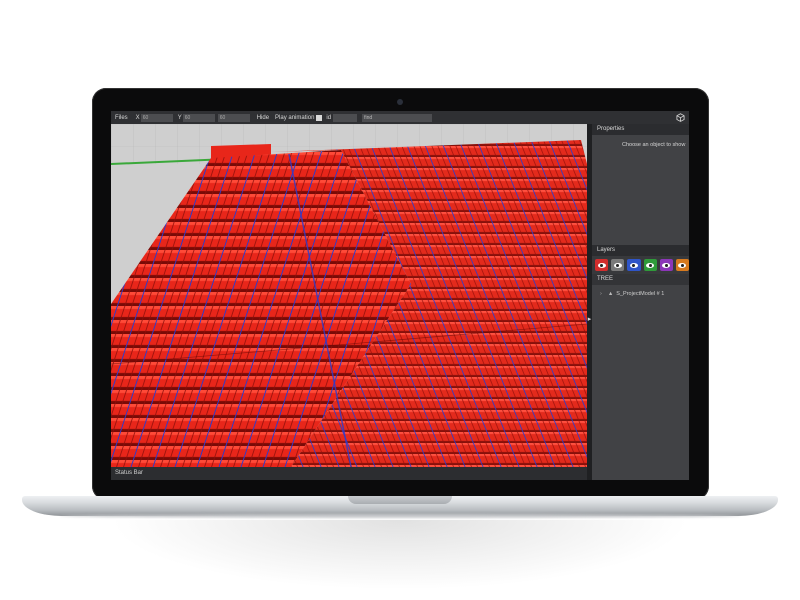 This screenshot has width=800, height=600. What do you see at coordinates (329, 117) in the screenshot?
I see `id-label: id` at bounding box center [329, 117].